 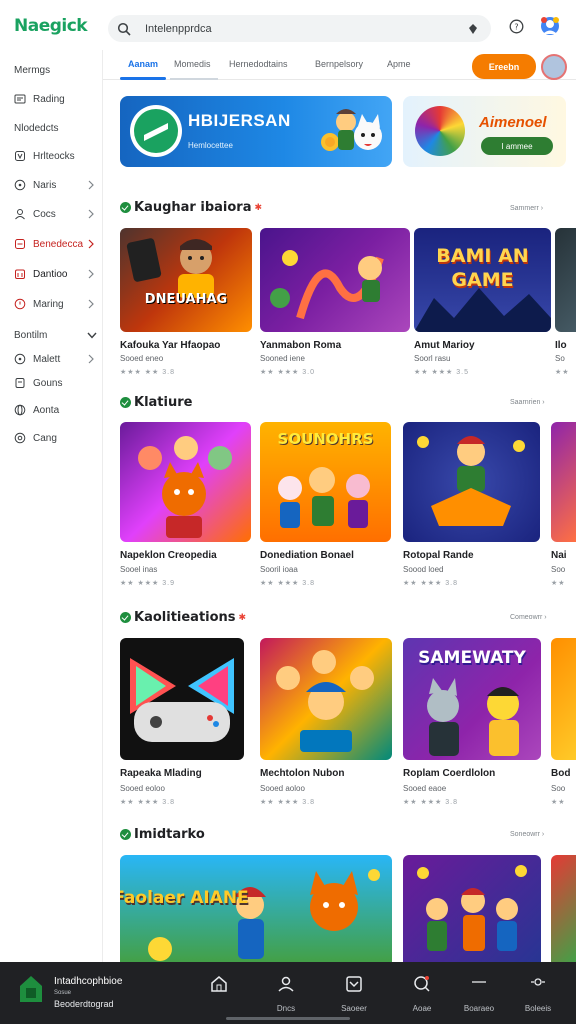 I want to click on tab-hernedodtains: Hernedodtains, so click(x=258, y=64).